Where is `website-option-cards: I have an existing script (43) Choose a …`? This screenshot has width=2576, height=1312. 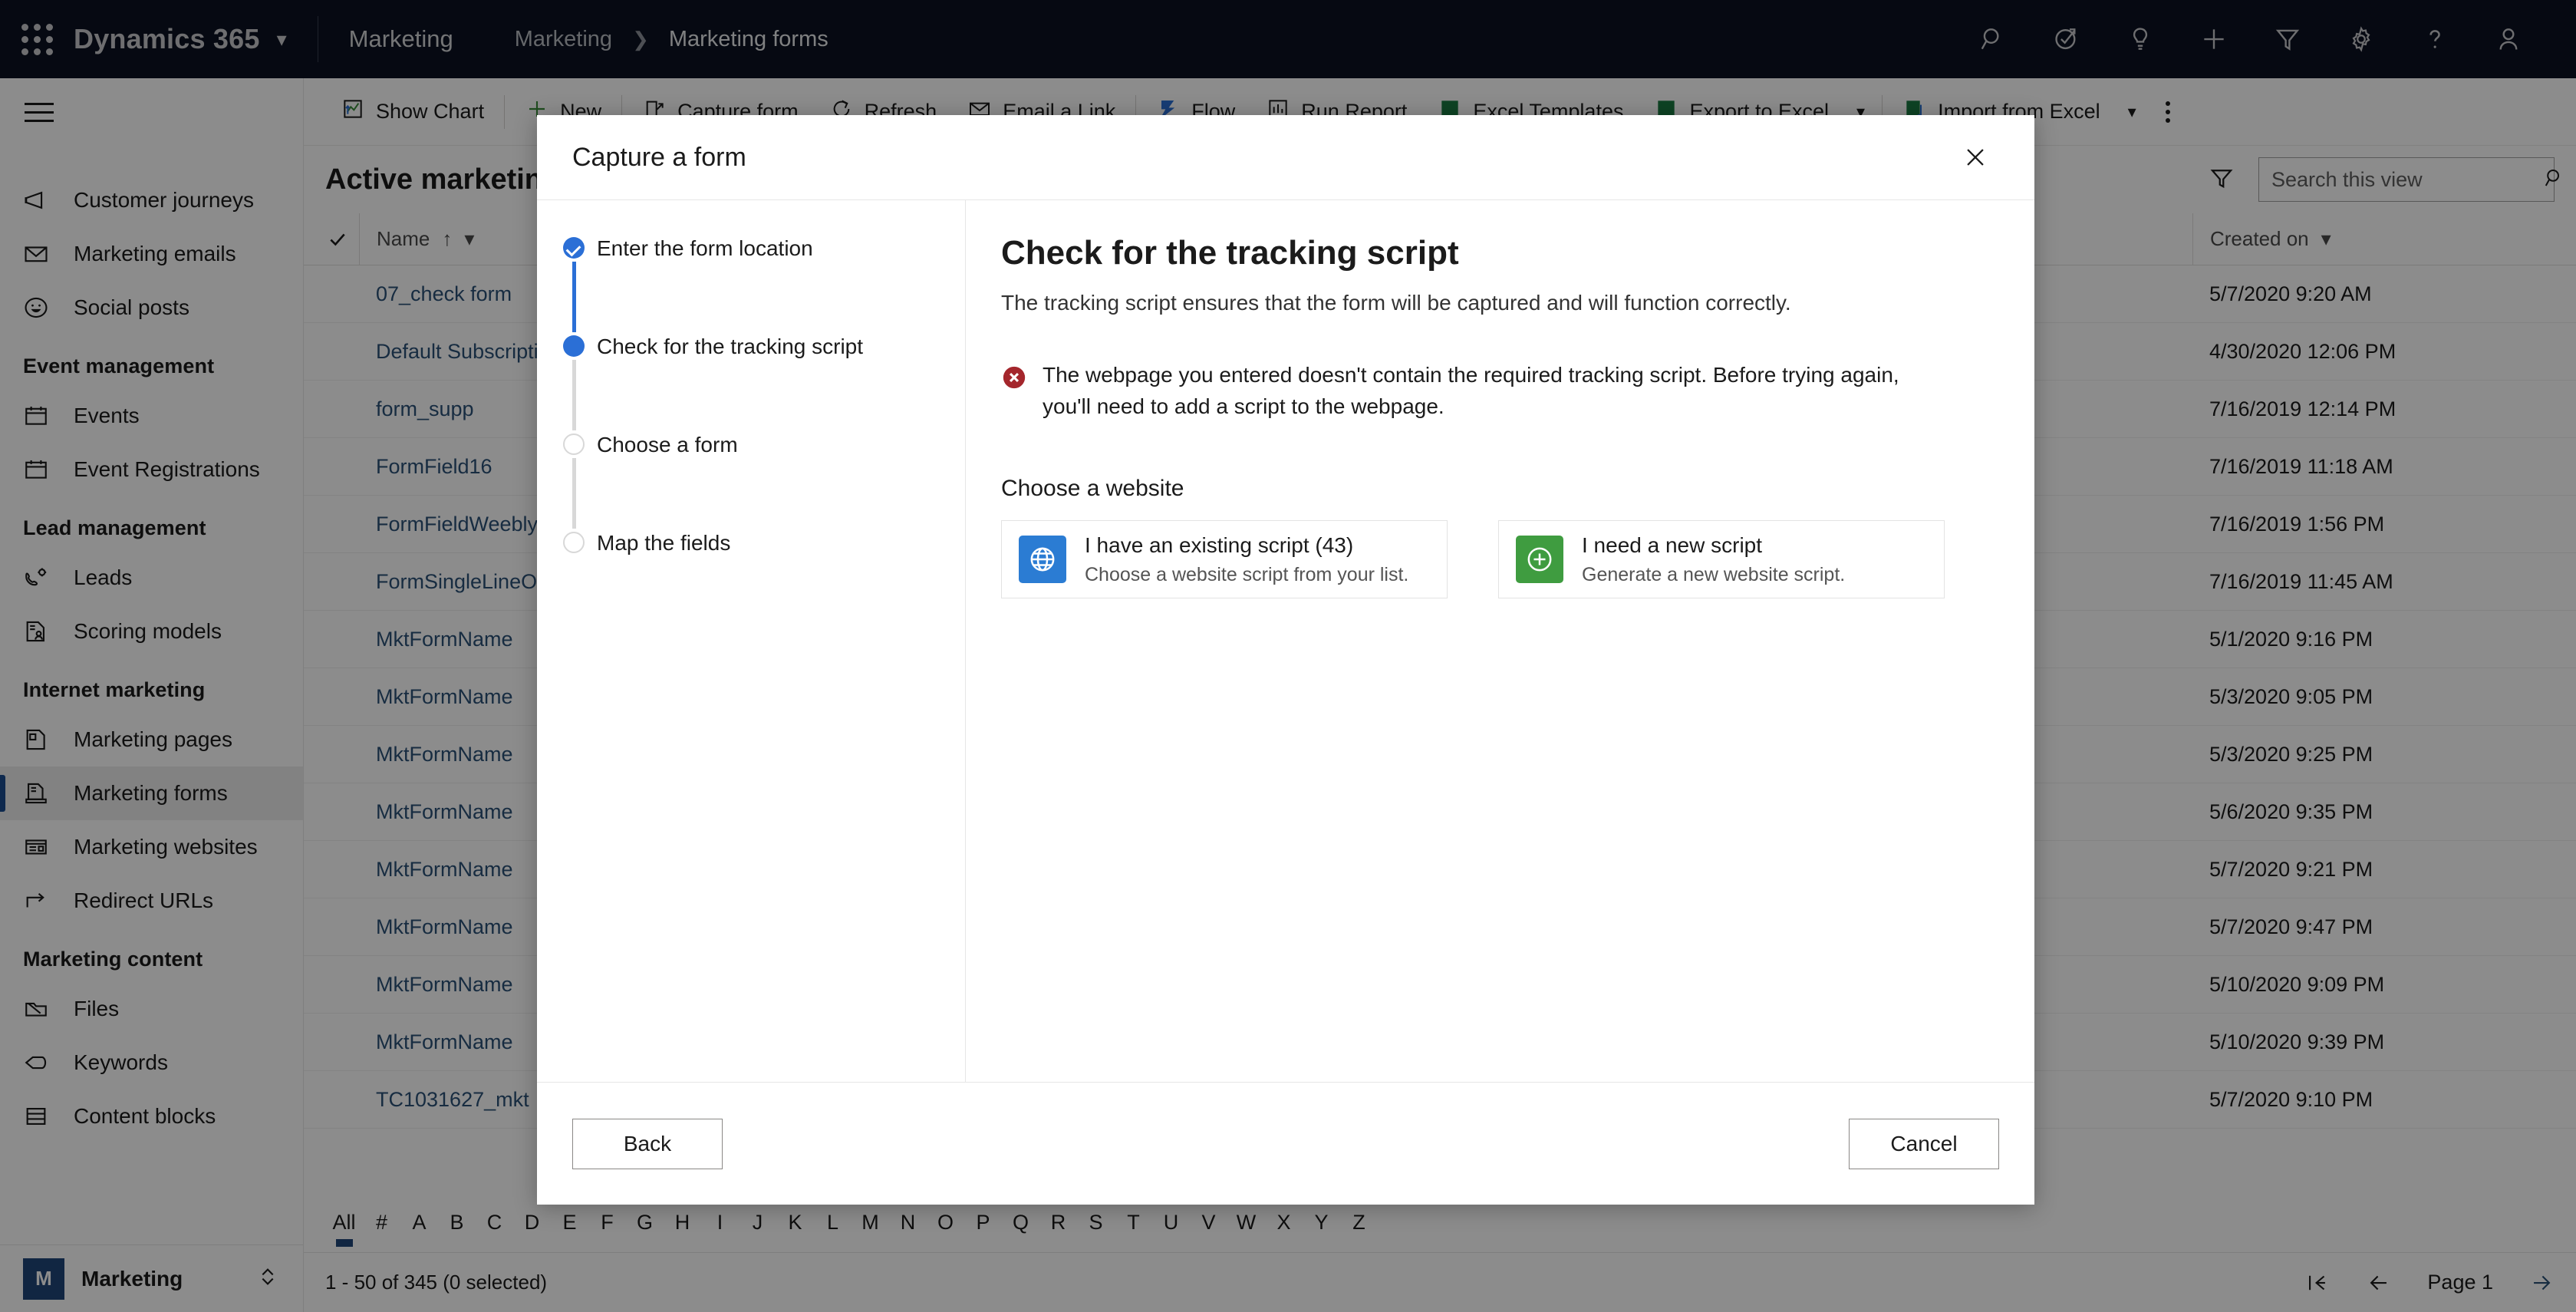
website-option-cards: I have an existing script (43) Choose a … is located at coordinates (1496, 559).